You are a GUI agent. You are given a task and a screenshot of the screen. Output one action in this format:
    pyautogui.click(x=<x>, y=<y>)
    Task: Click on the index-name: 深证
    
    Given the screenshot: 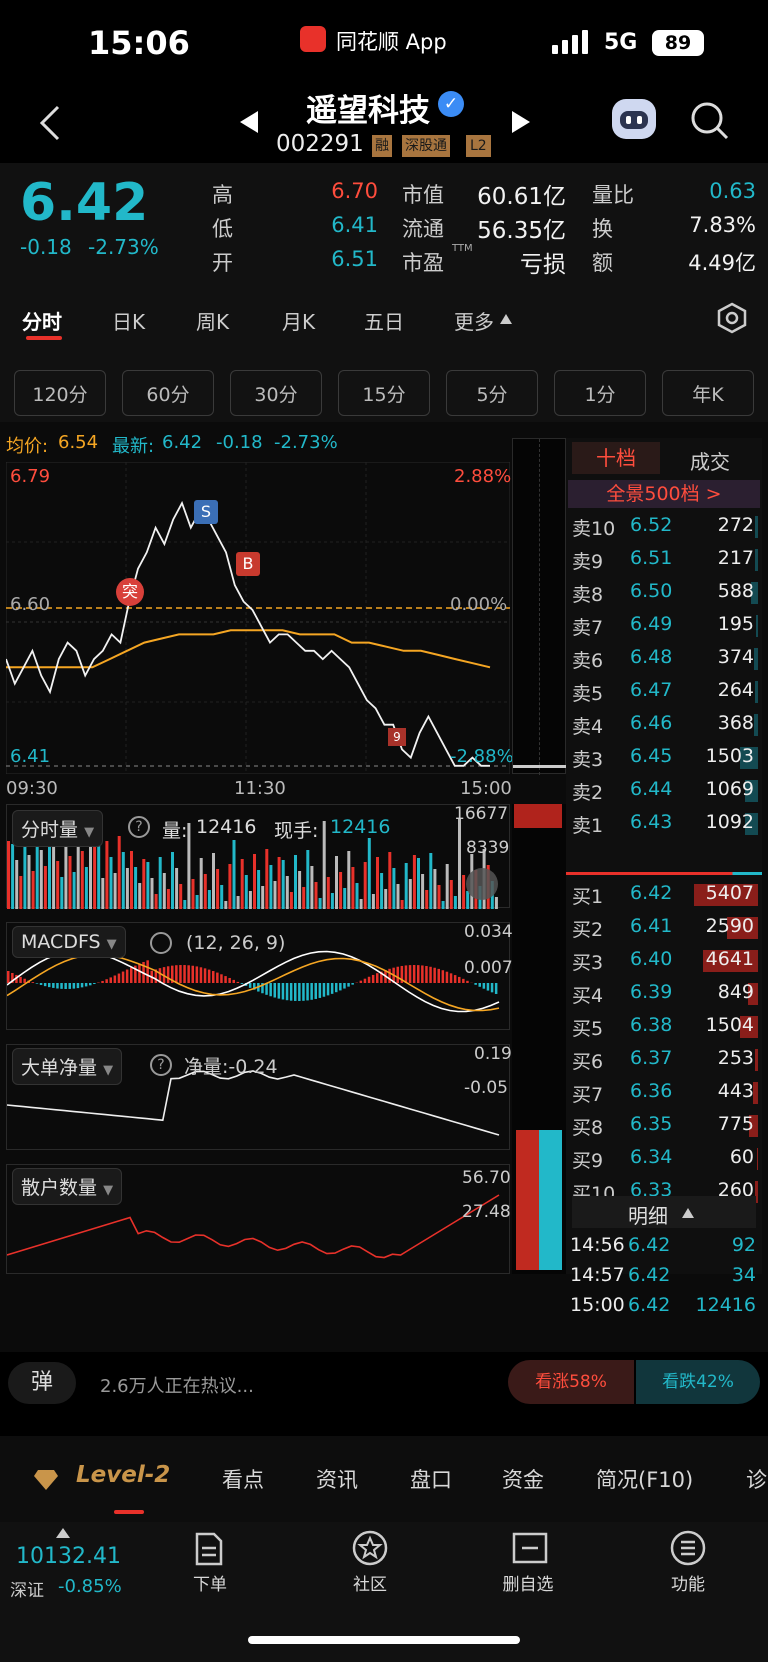 What is the action you would take?
    pyautogui.click(x=27, y=1591)
    